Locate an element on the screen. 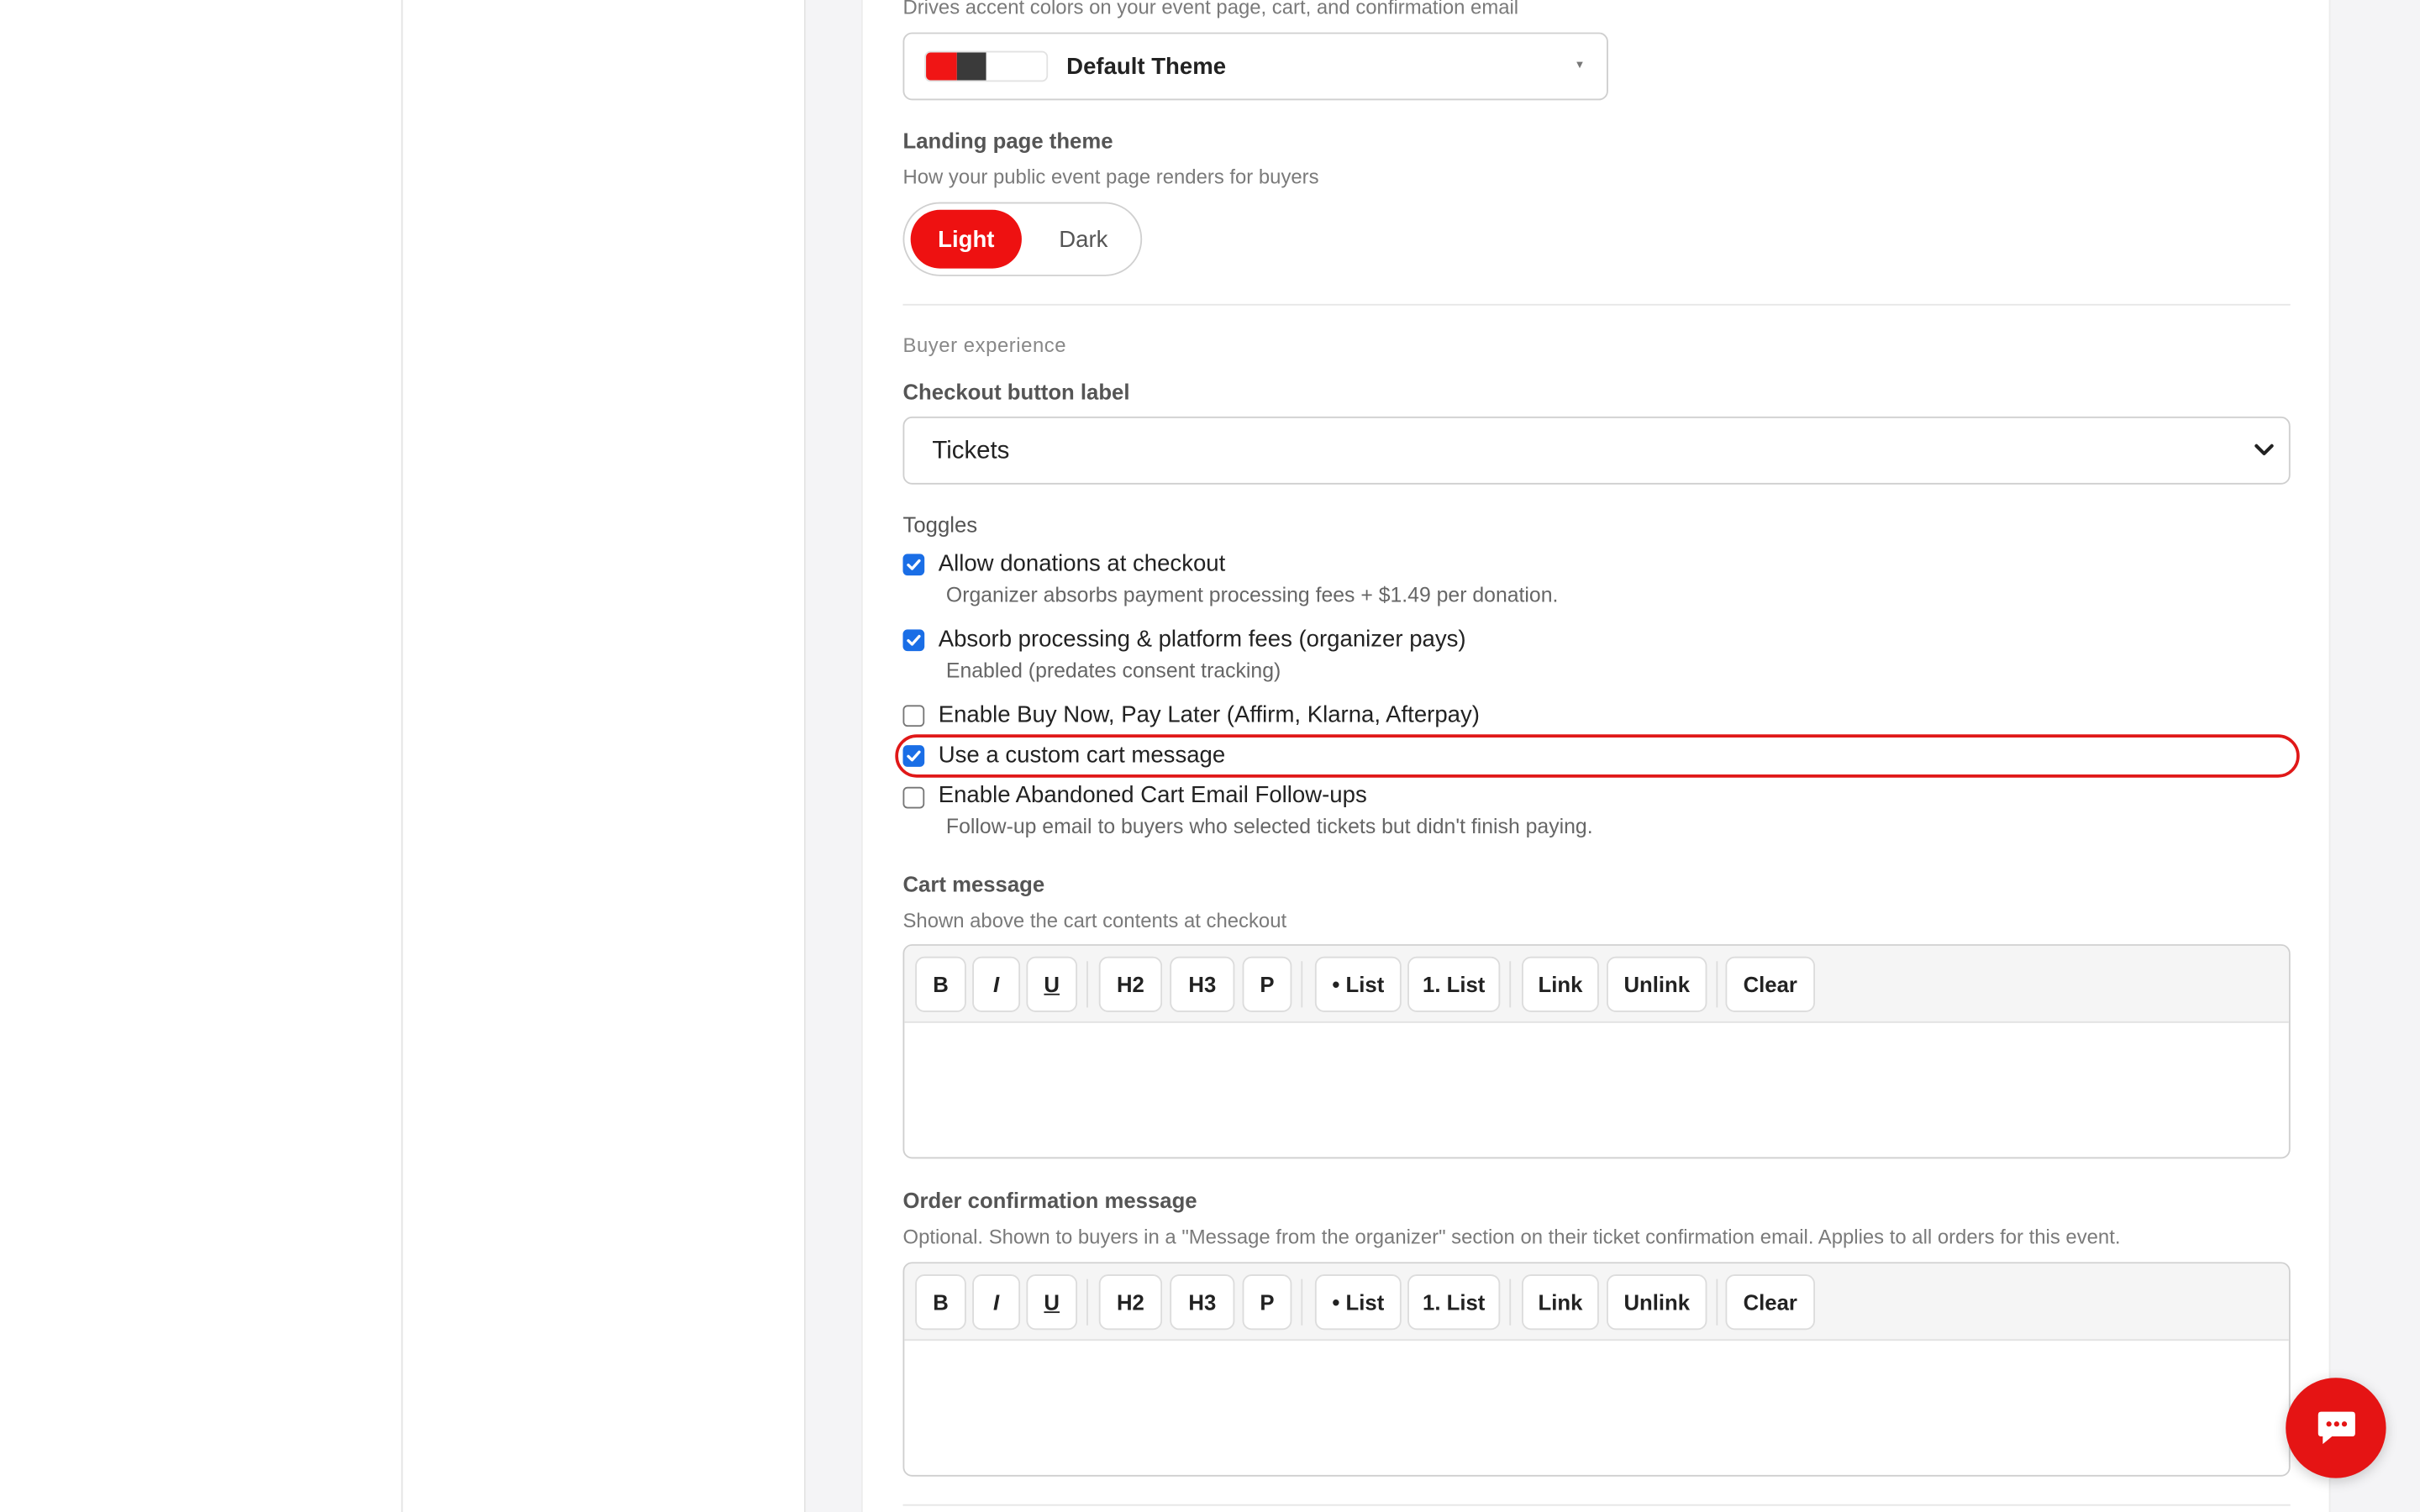  swatch-white is located at coordinates (1017, 66).